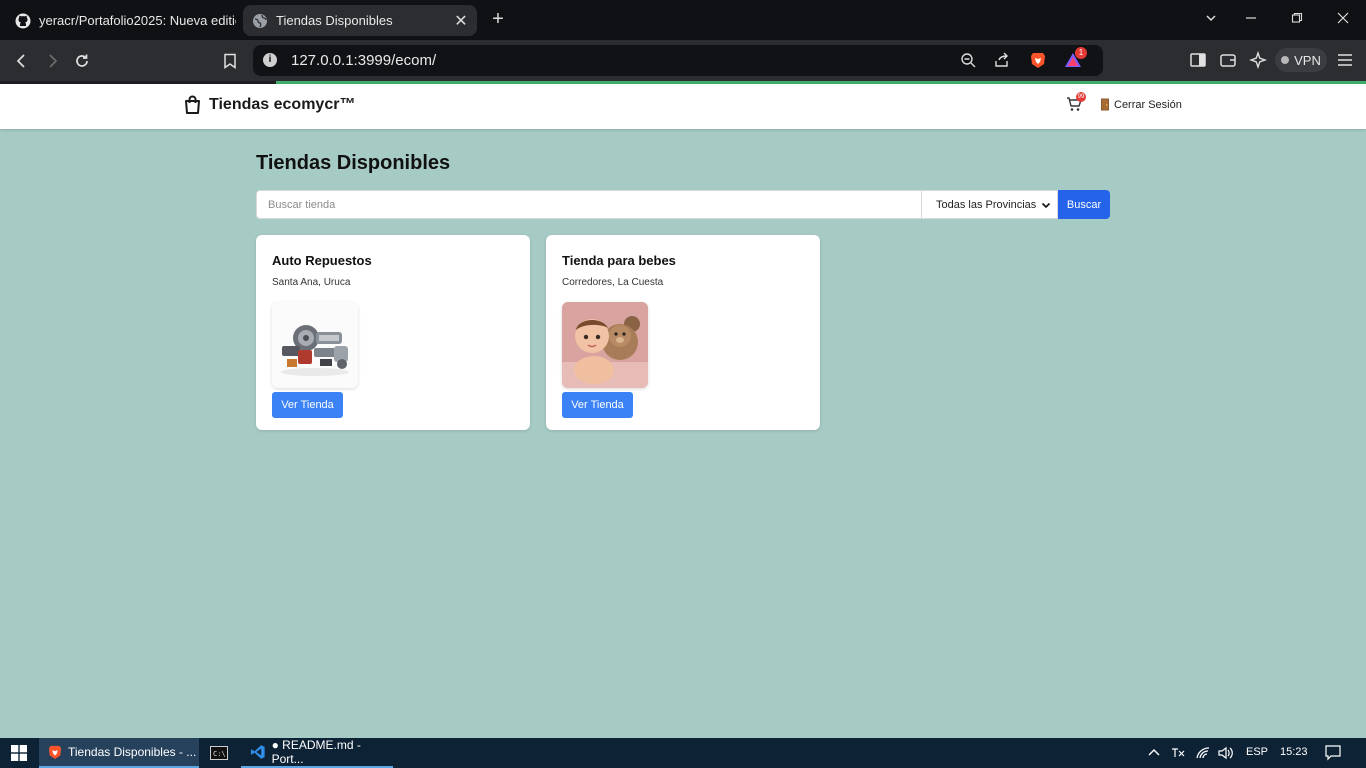 The height and width of the screenshot is (768, 1366). What do you see at coordinates (1084, 204) in the screenshot?
I see `search-button: Buscar` at bounding box center [1084, 204].